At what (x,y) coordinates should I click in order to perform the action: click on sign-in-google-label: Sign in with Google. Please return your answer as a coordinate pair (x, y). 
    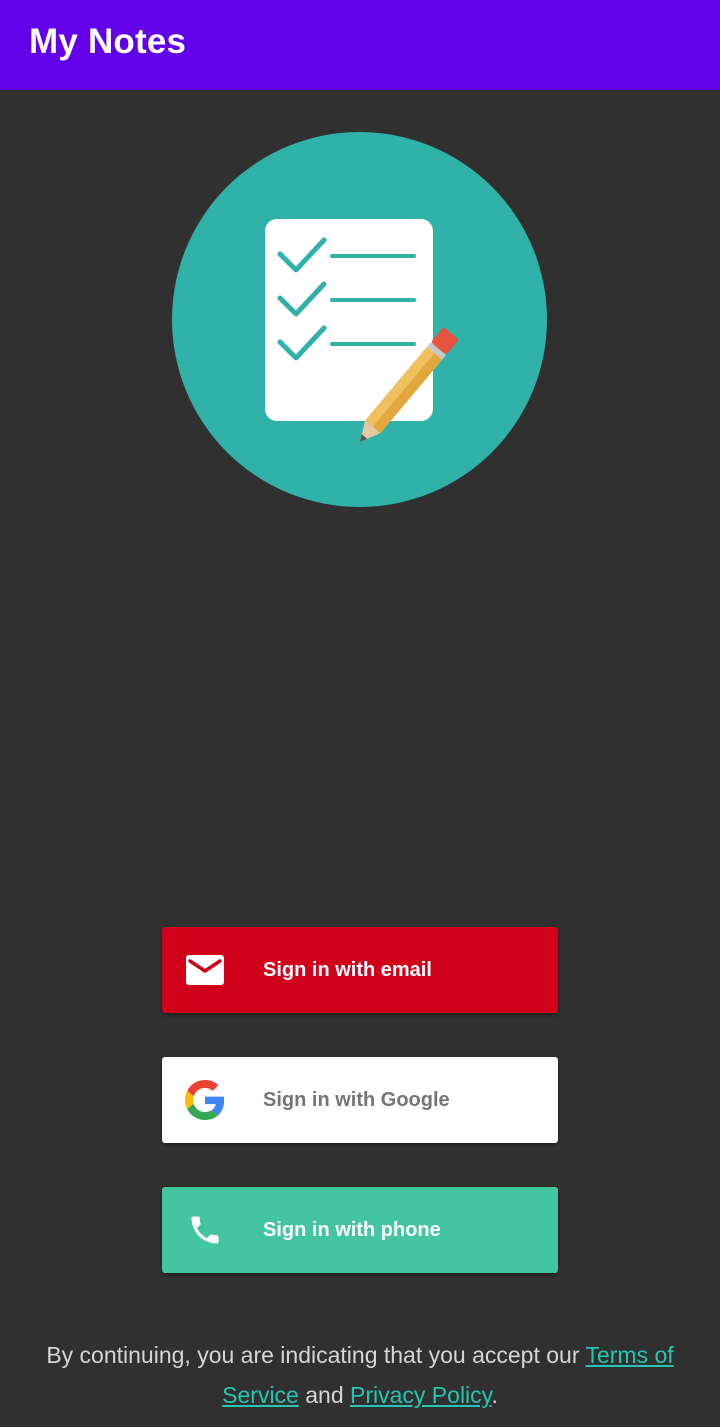
    Looking at the image, I should click on (356, 1100).